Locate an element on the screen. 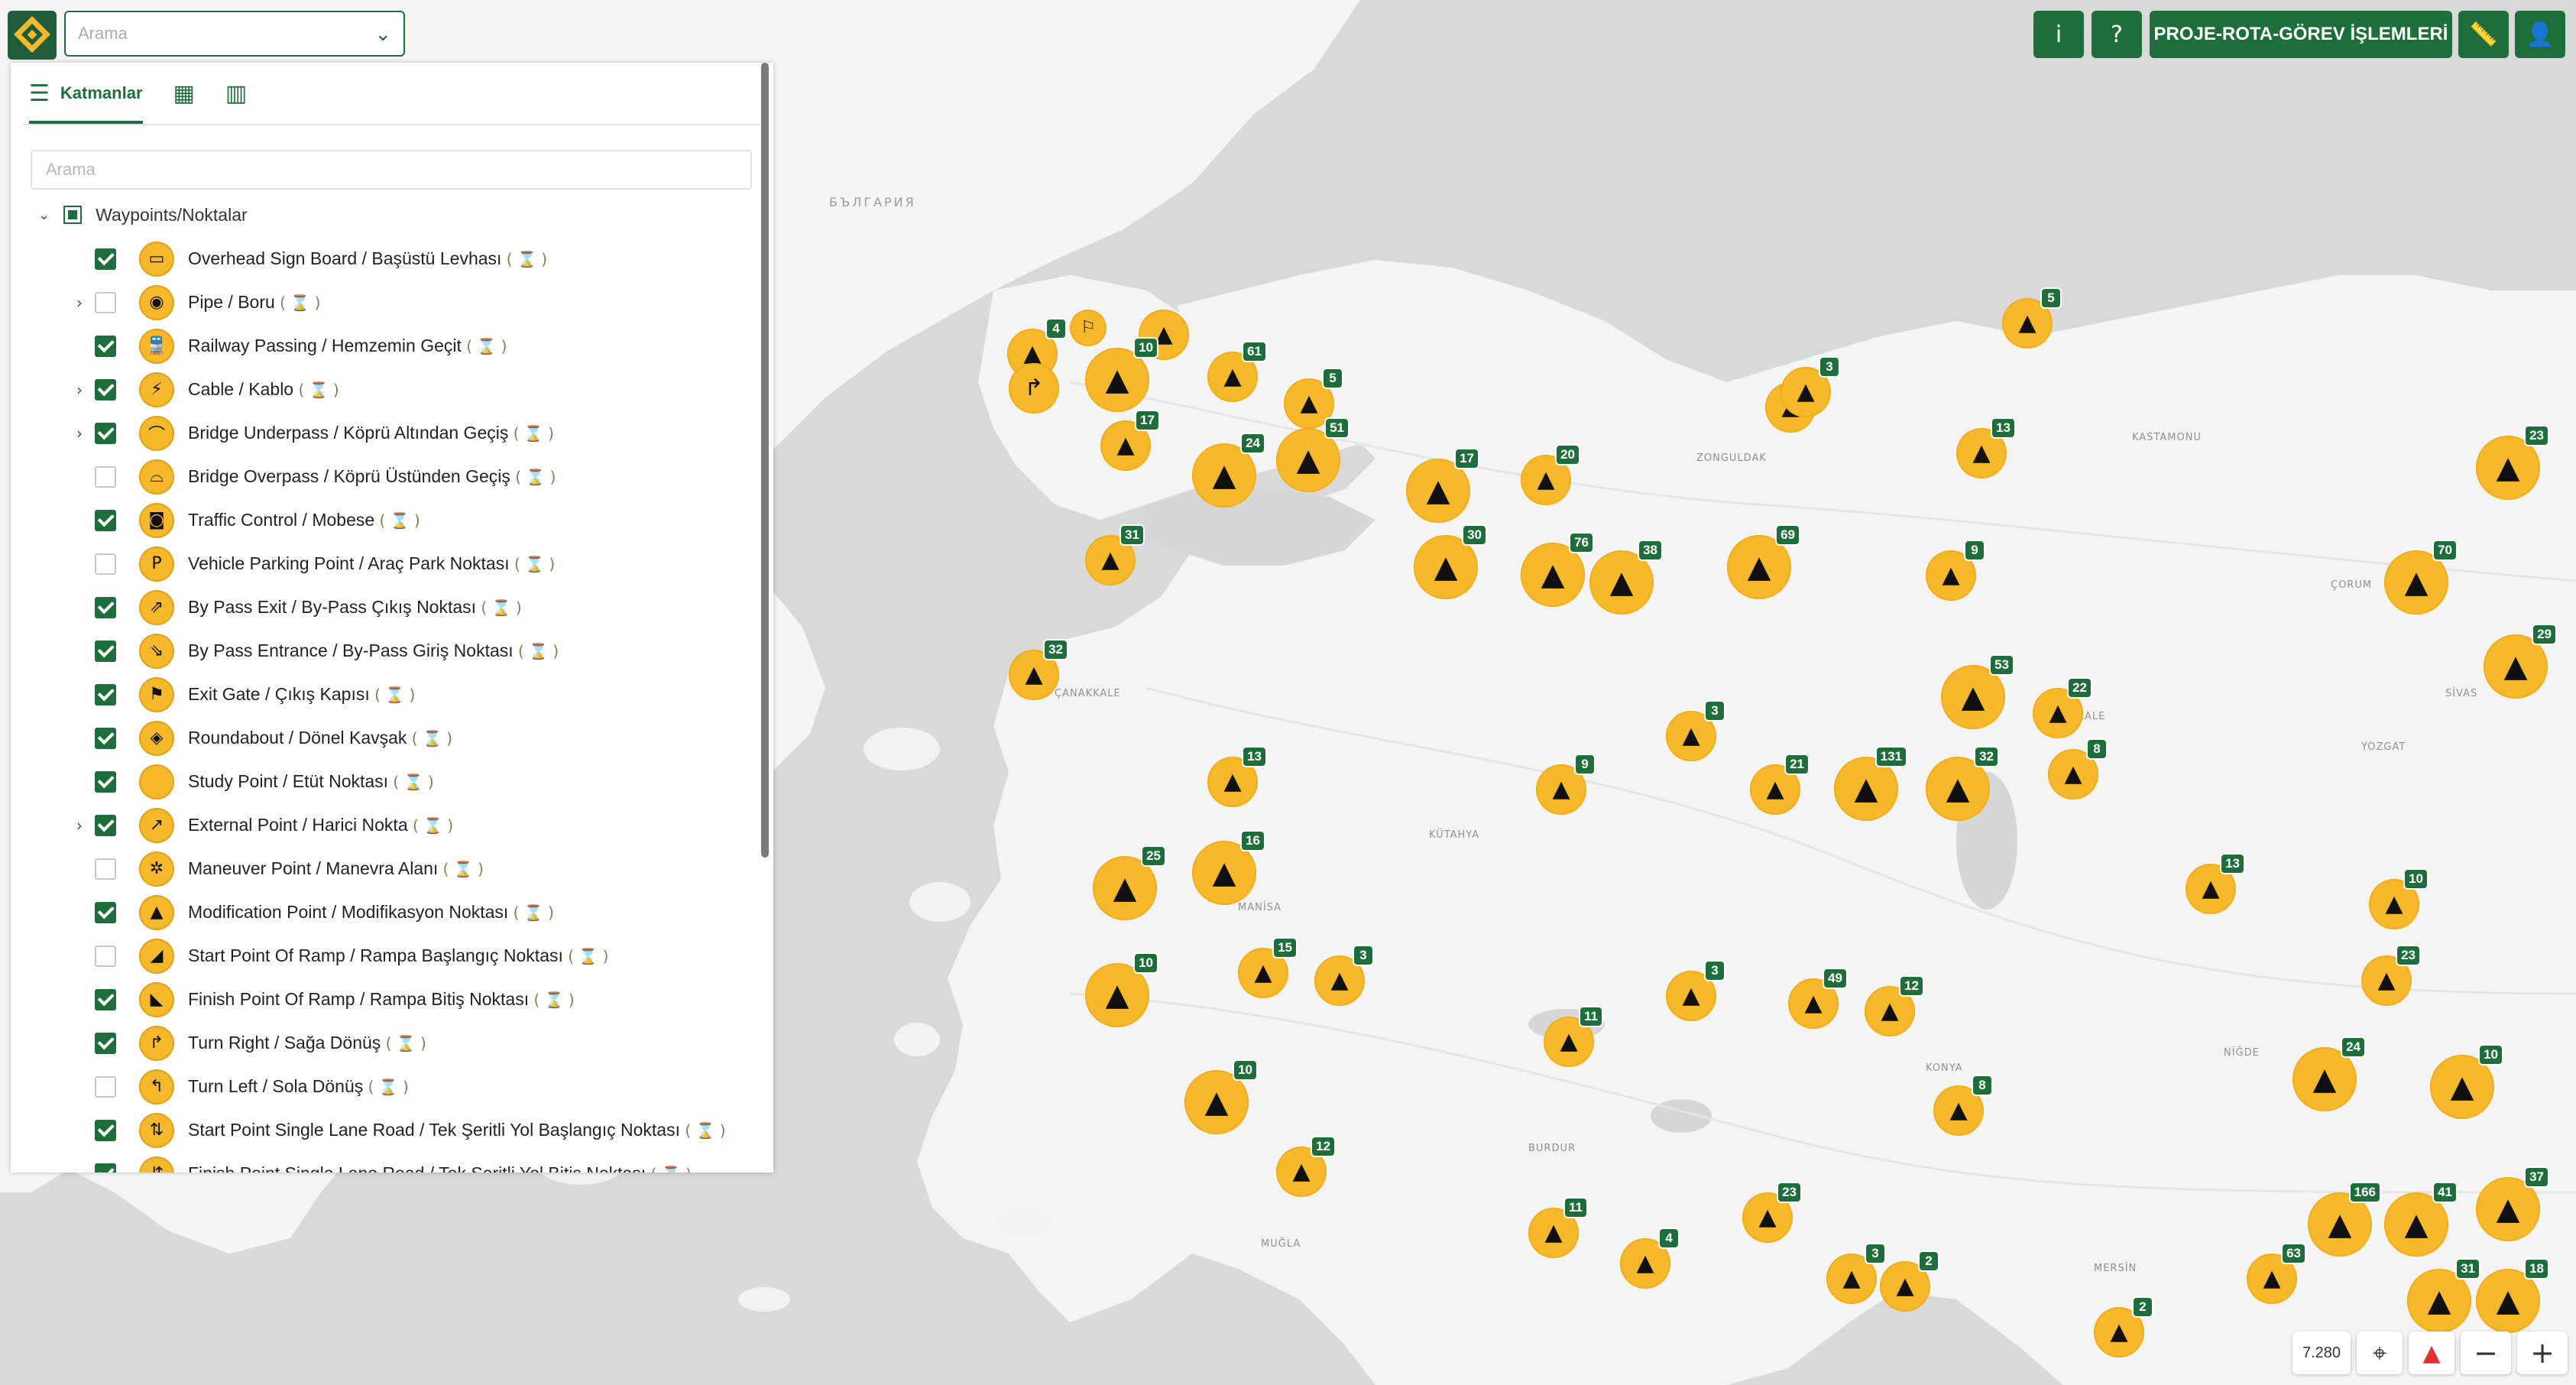 The image size is (2576, 1385). map-marker: ▲ 24 is located at coordinates (2329, 1073).